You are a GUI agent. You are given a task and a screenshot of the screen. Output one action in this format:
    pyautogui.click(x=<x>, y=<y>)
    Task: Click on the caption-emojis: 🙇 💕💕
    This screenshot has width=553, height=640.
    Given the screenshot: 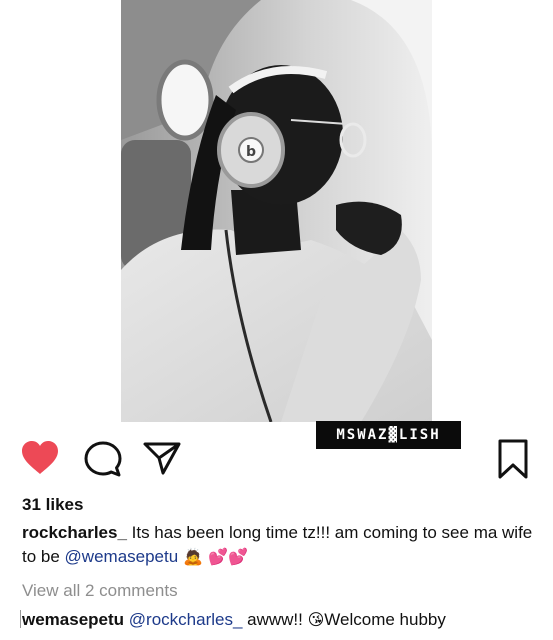 What is the action you would take?
    pyautogui.click(x=213, y=556)
    